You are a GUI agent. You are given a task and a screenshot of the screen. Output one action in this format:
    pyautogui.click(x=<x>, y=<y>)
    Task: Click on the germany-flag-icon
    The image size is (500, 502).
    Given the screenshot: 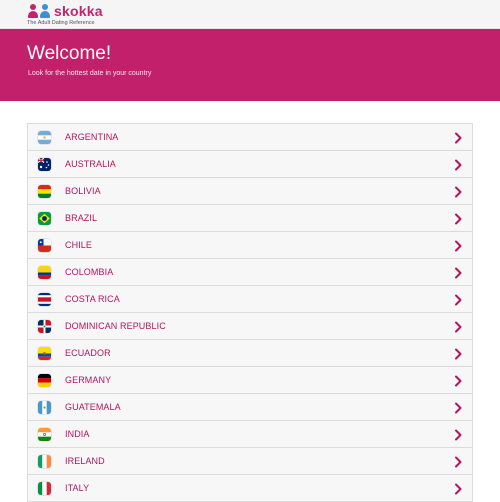 What is the action you would take?
    pyautogui.click(x=44, y=380)
    